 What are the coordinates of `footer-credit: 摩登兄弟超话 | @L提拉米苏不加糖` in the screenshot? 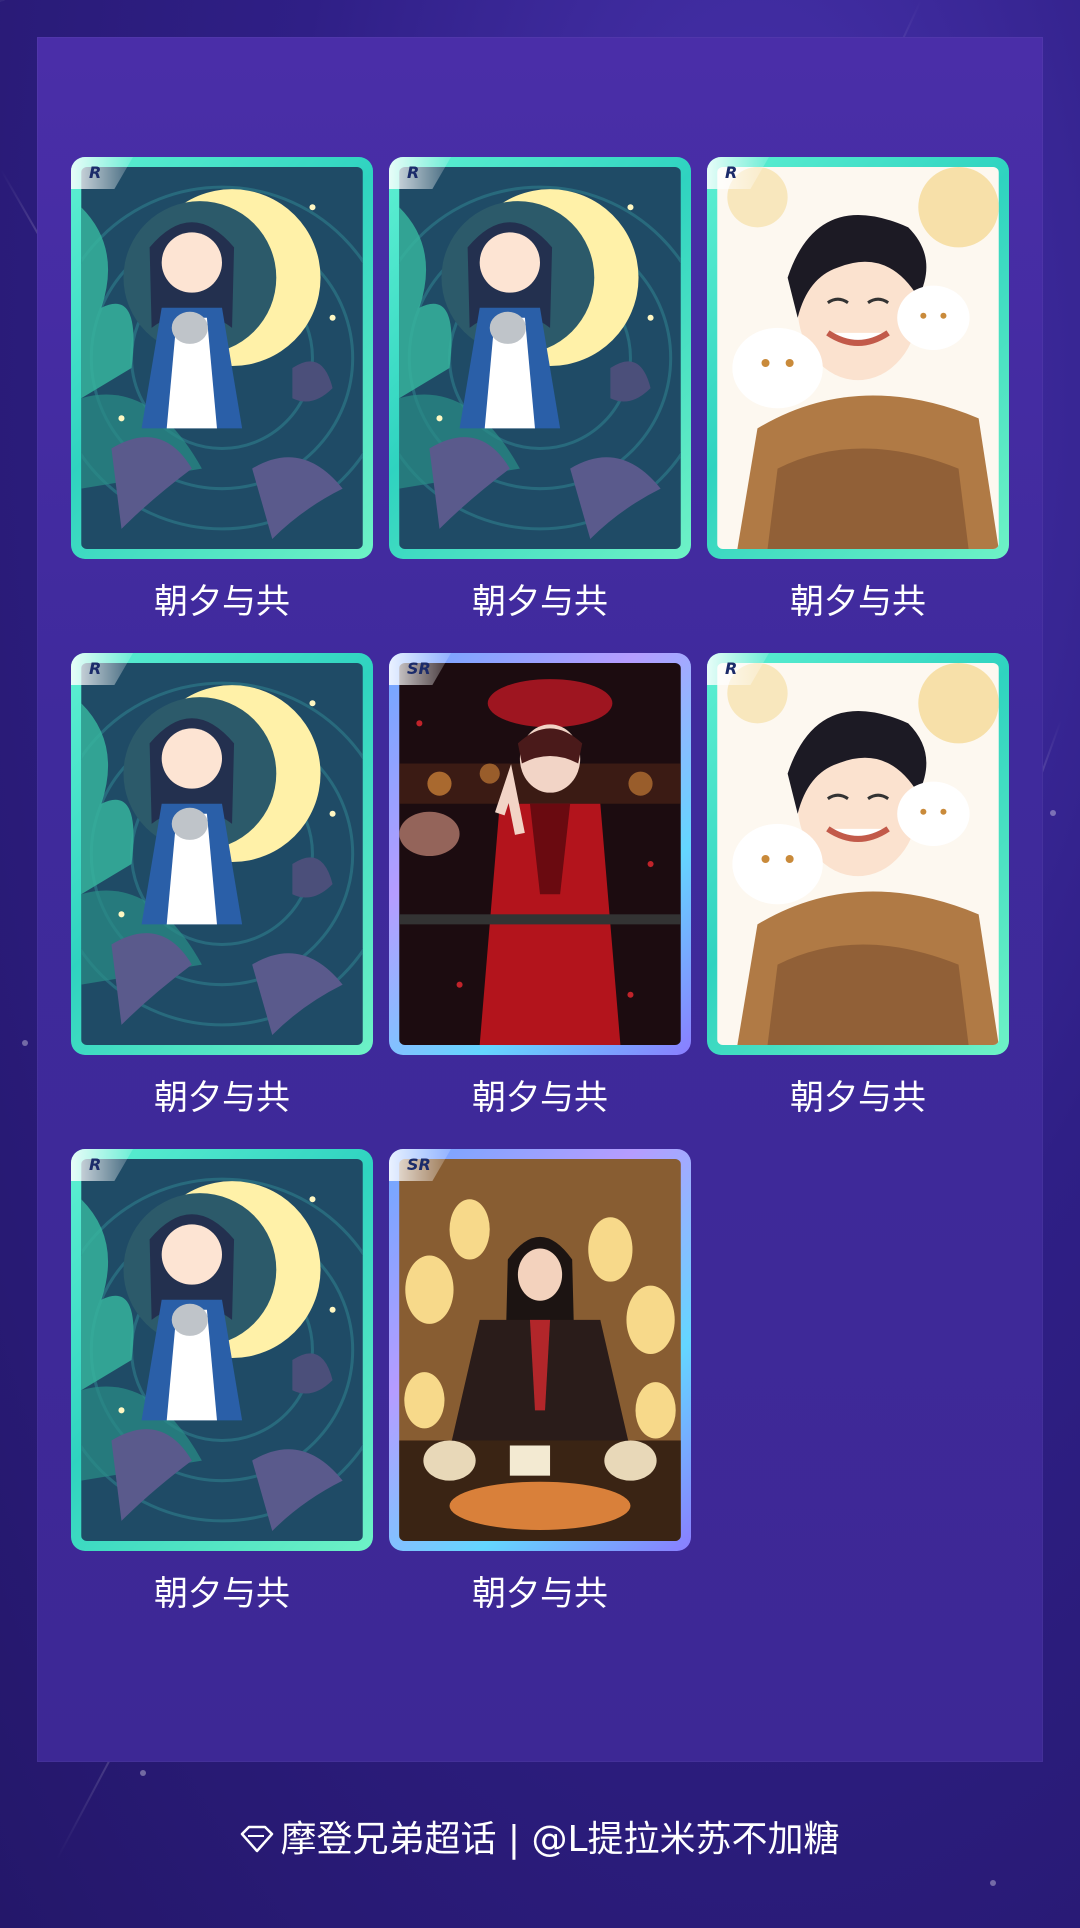 It's located at (540, 1836).